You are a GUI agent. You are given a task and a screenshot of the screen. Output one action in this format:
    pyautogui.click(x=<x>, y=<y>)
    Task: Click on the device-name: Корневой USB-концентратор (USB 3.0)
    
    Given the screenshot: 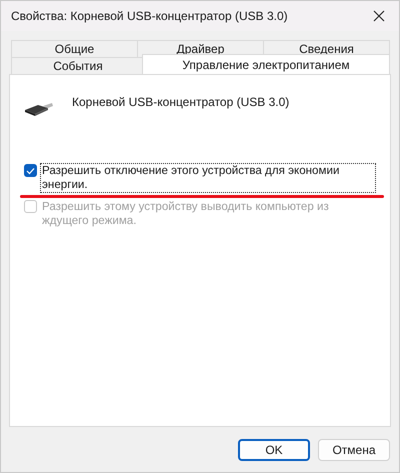 What is the action you would take?
    pyautogui.click(x=181, y=102)
    